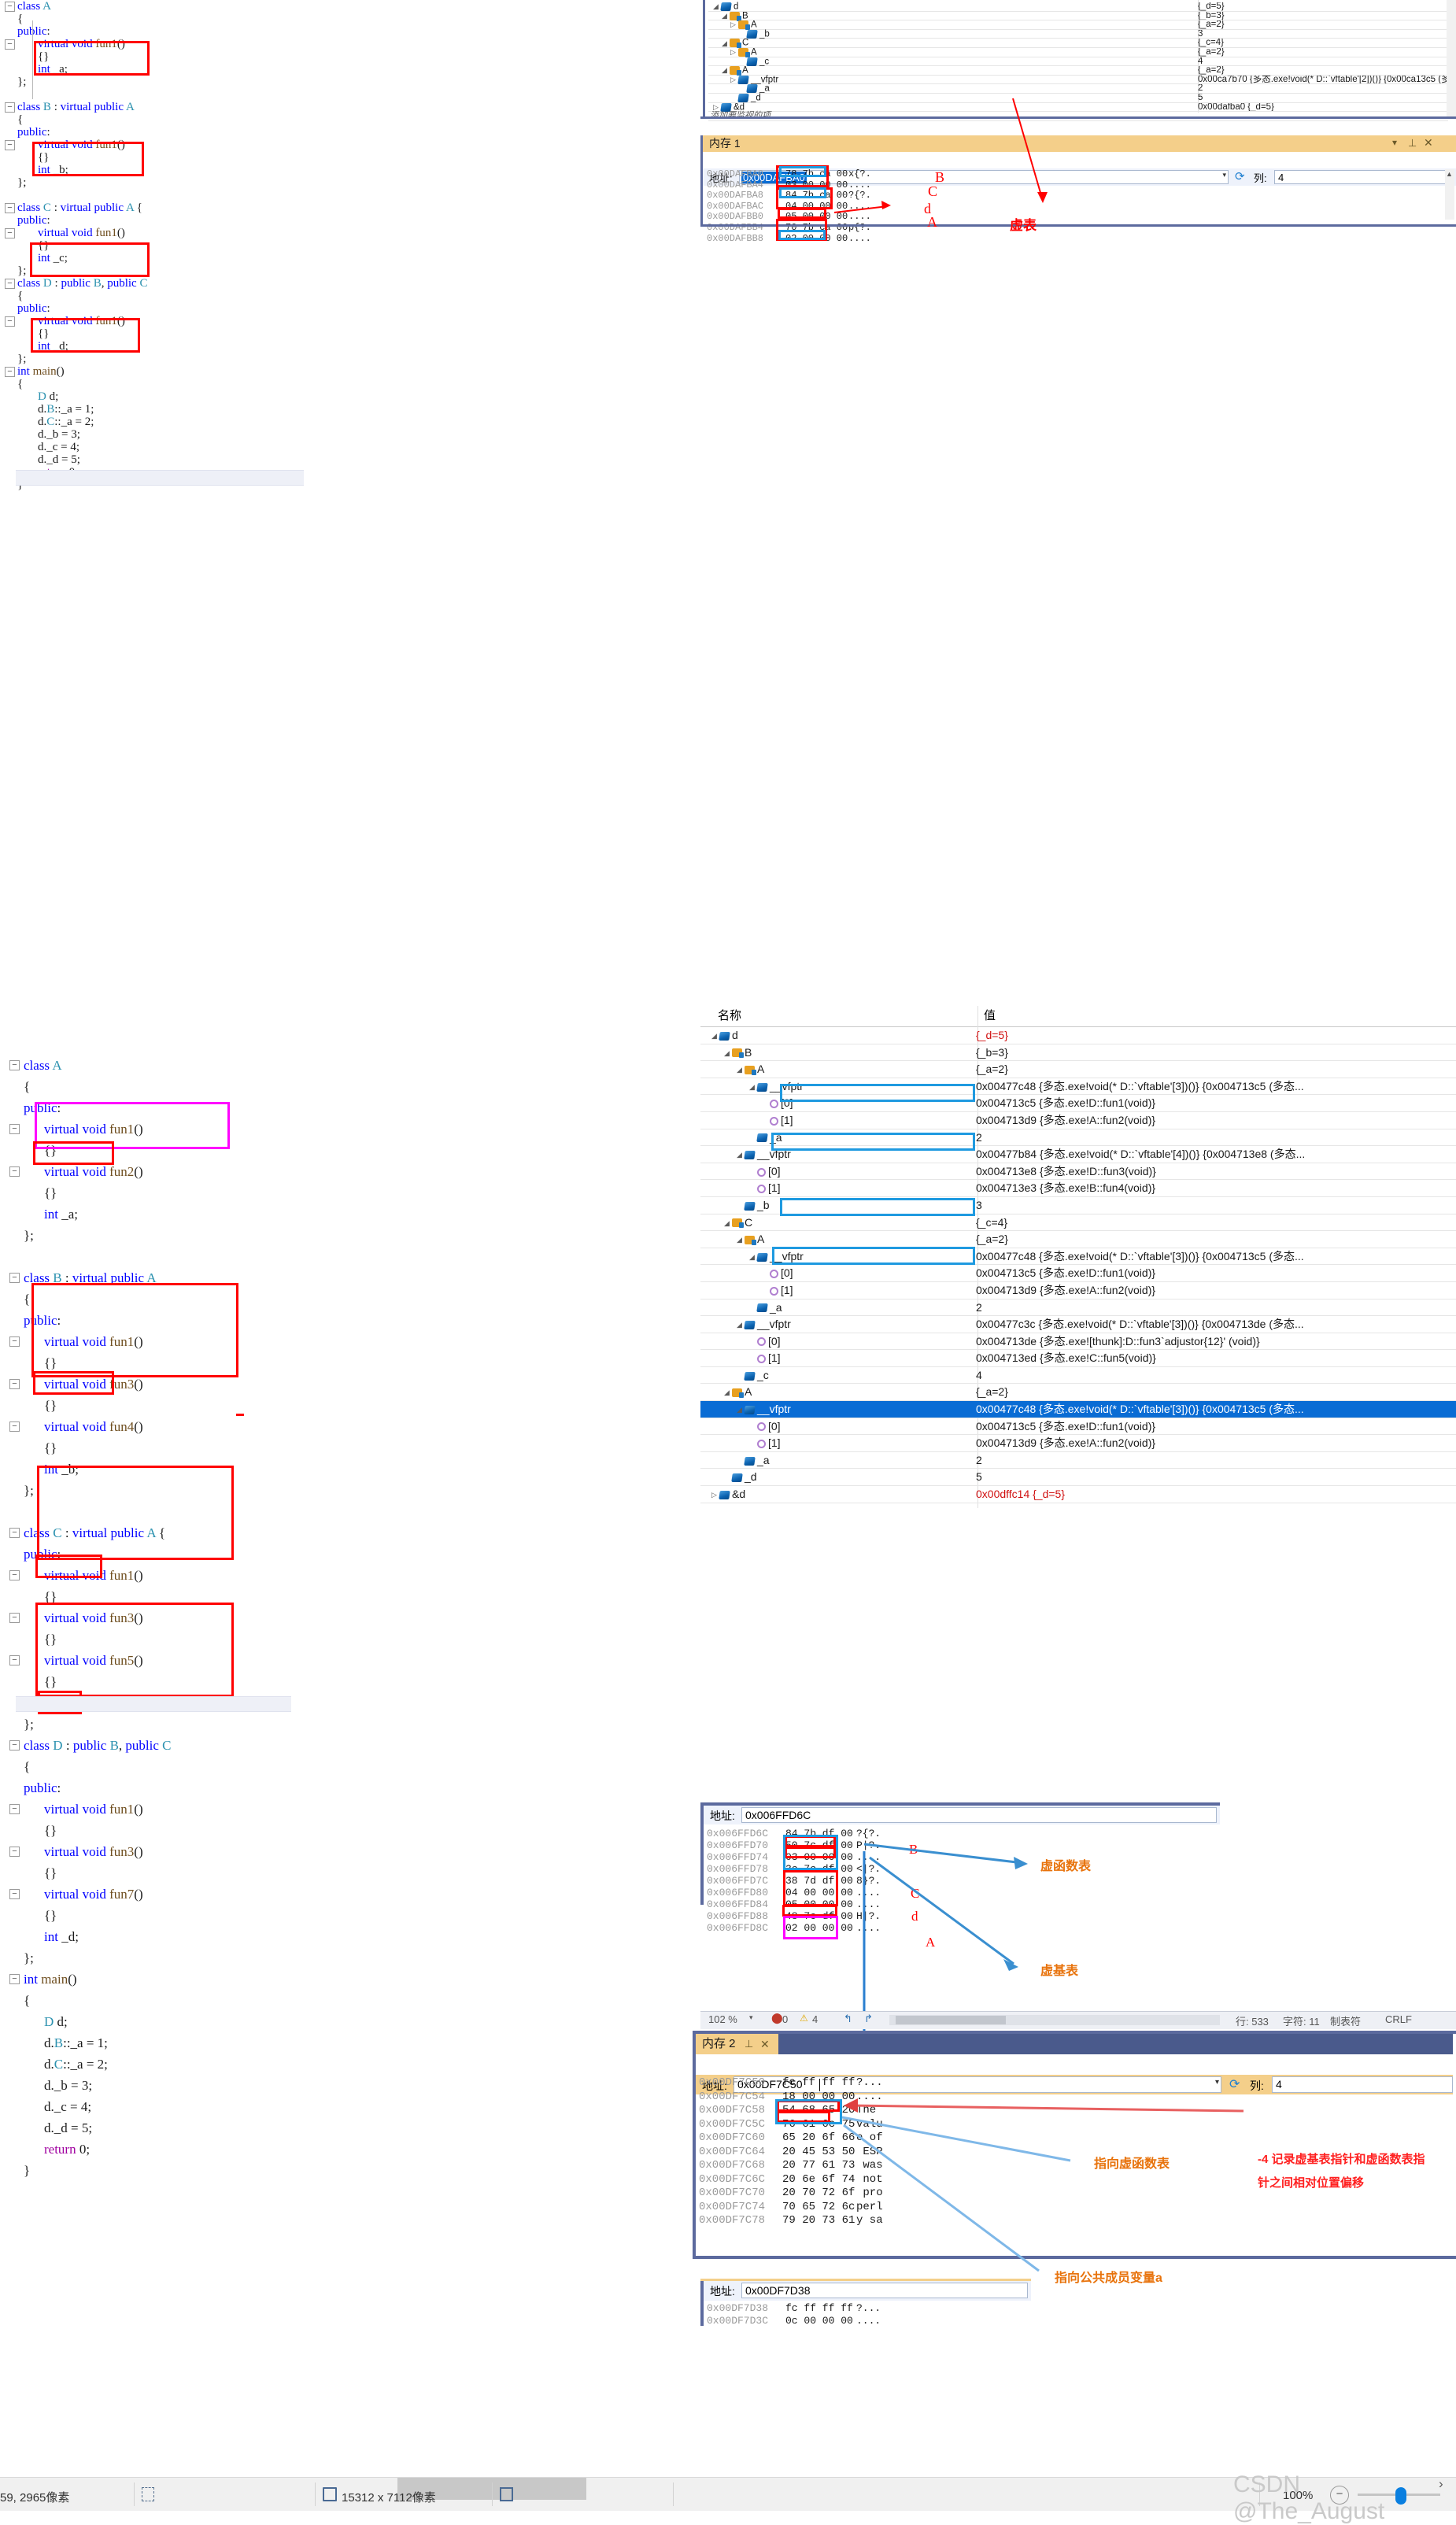 The height and width of the screenshot is (2525, 1456). What do you see at coordinates (1078, 44) in the screenshot?
I see `watch-row: ◢C {_c=4} C` at bounding box center [1078, 44].